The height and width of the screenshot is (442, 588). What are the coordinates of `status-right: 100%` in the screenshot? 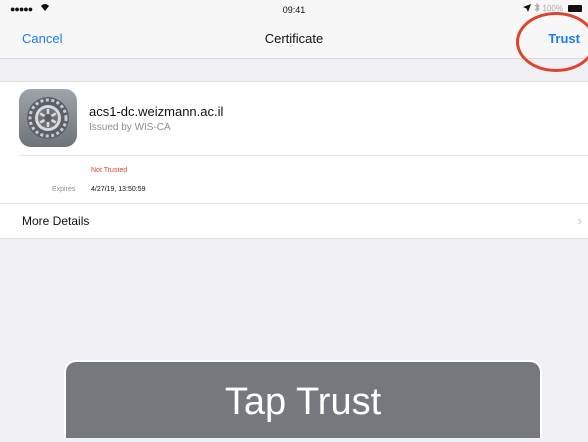 It's located at (552, 8).